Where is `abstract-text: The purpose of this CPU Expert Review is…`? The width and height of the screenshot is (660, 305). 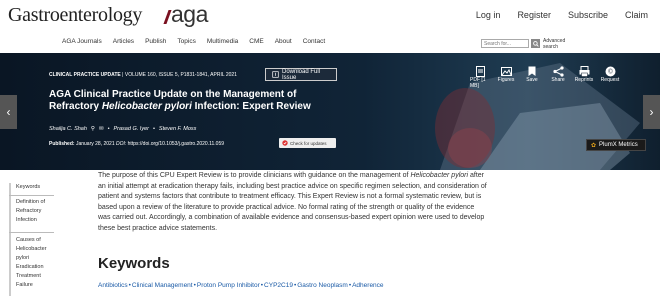 abstract-text: The purpose of this CPU Expert Review is… is located at coordinates (292, 202).